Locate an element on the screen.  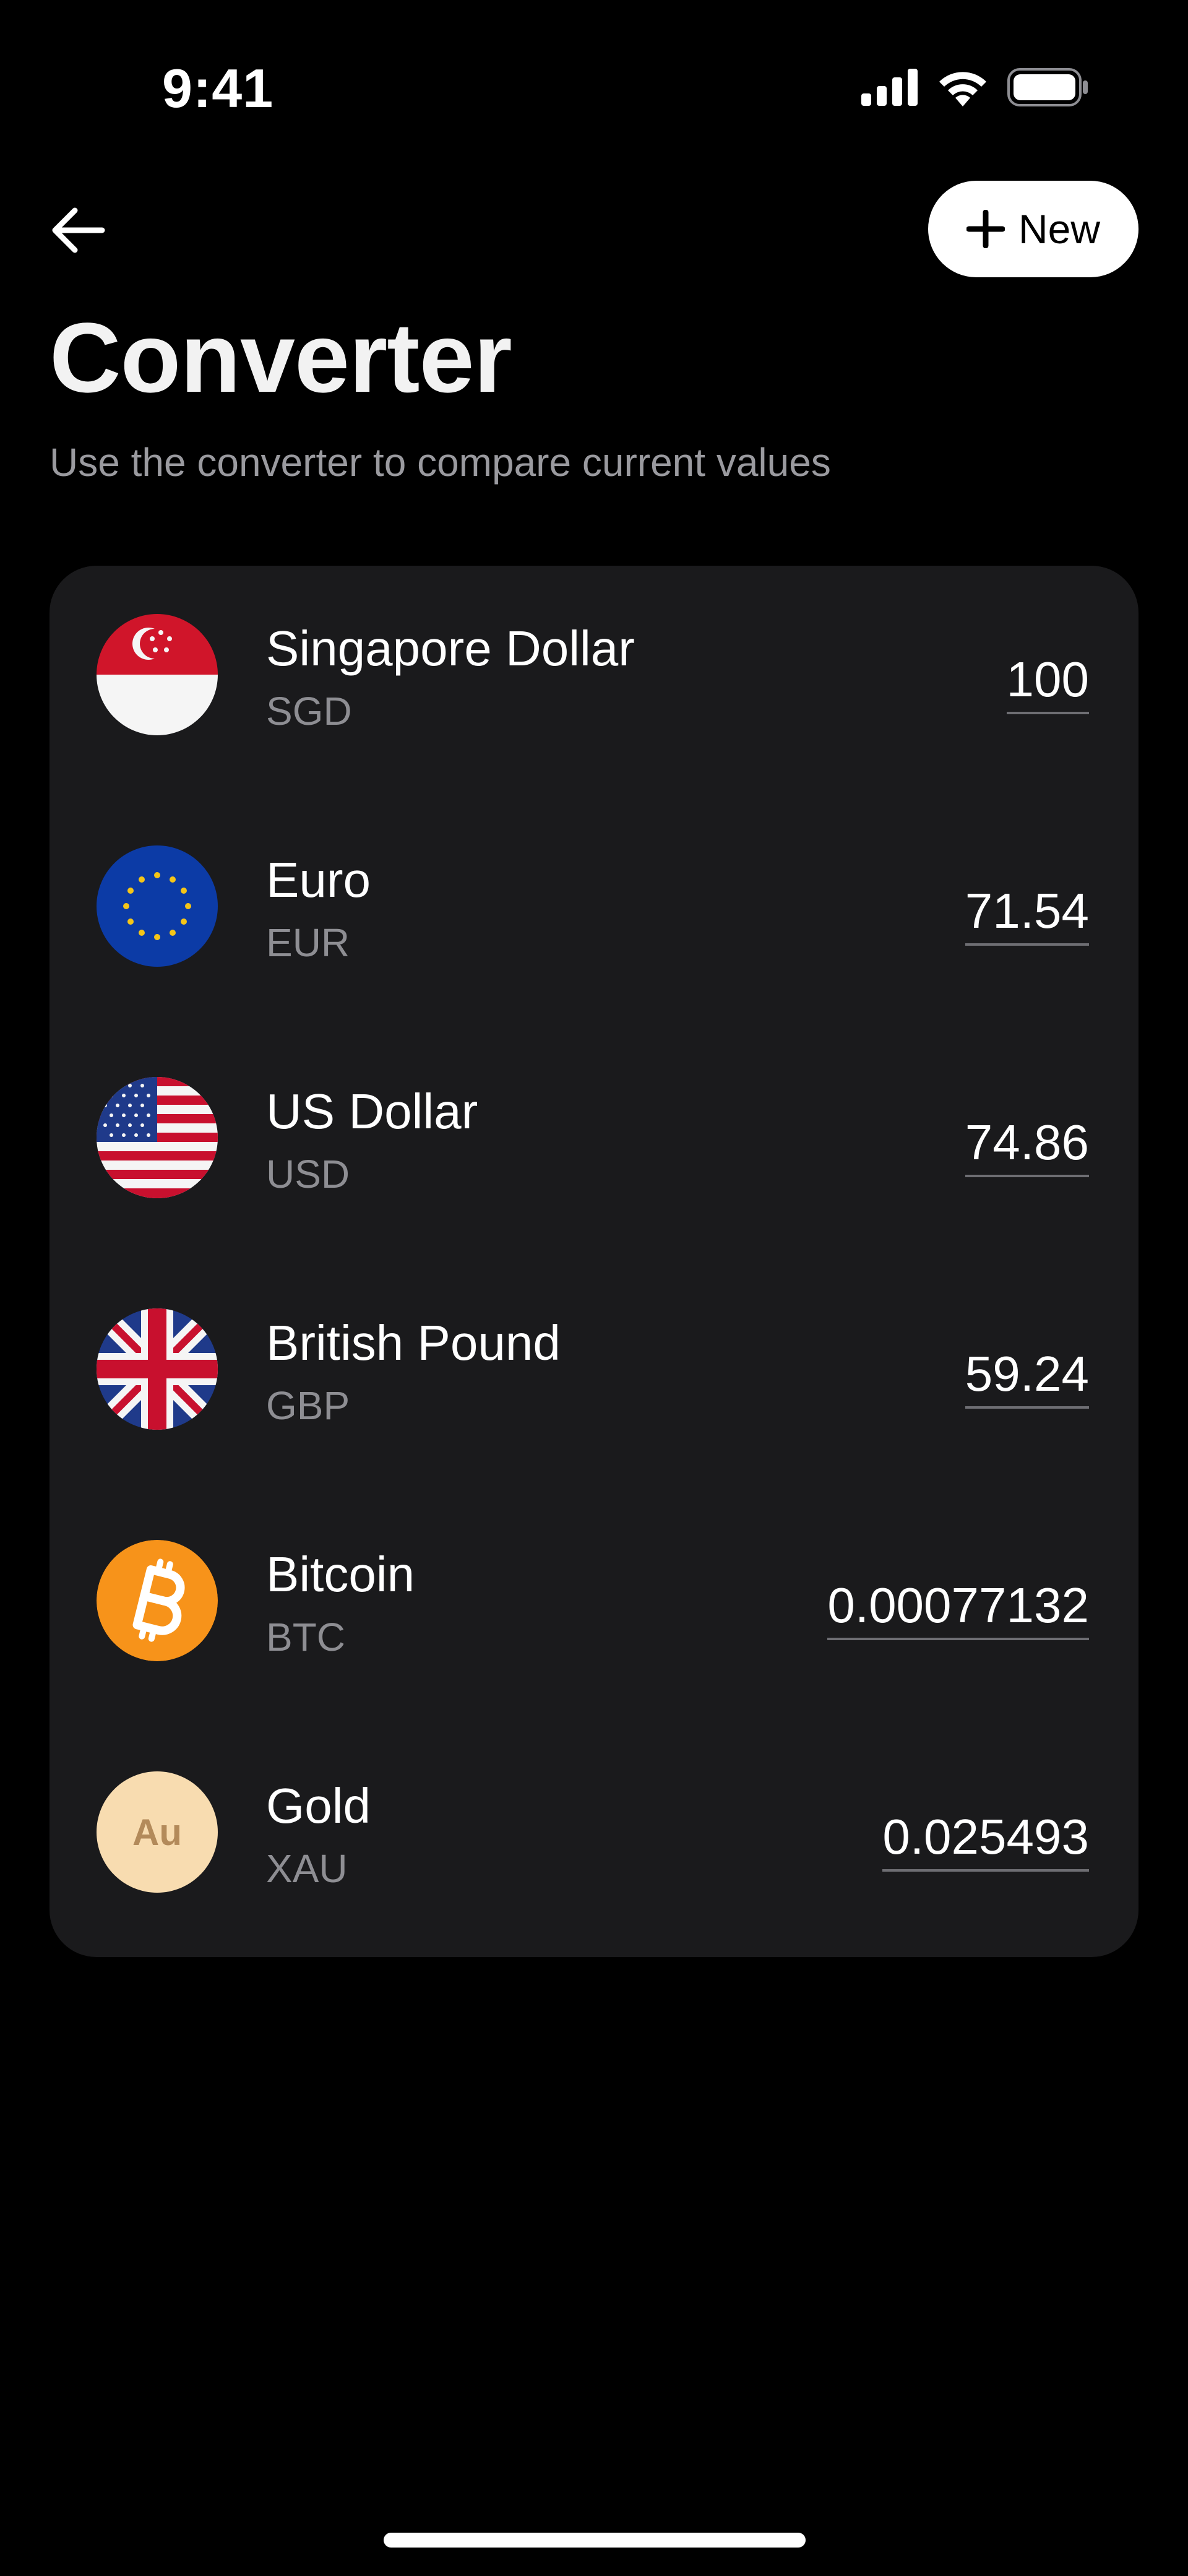
currency-row-btc: Bitcoin BTC 0.00077132 is located at coordinates (594, 1607).